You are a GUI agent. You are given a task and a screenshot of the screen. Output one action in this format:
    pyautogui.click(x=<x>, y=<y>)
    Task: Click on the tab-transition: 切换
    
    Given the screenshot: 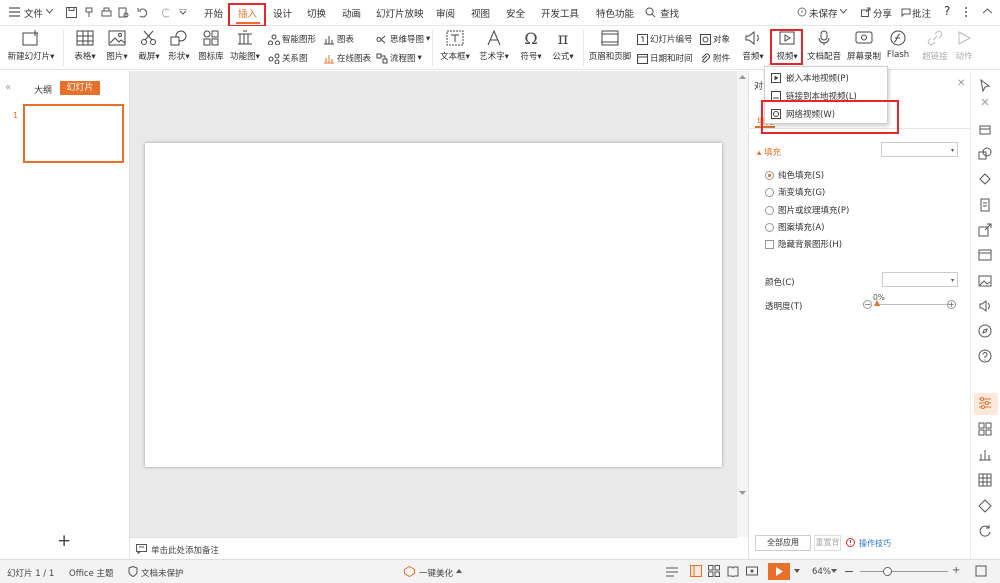 What is the action you would take?
    pyautogui.click(x=316, y=13)
    